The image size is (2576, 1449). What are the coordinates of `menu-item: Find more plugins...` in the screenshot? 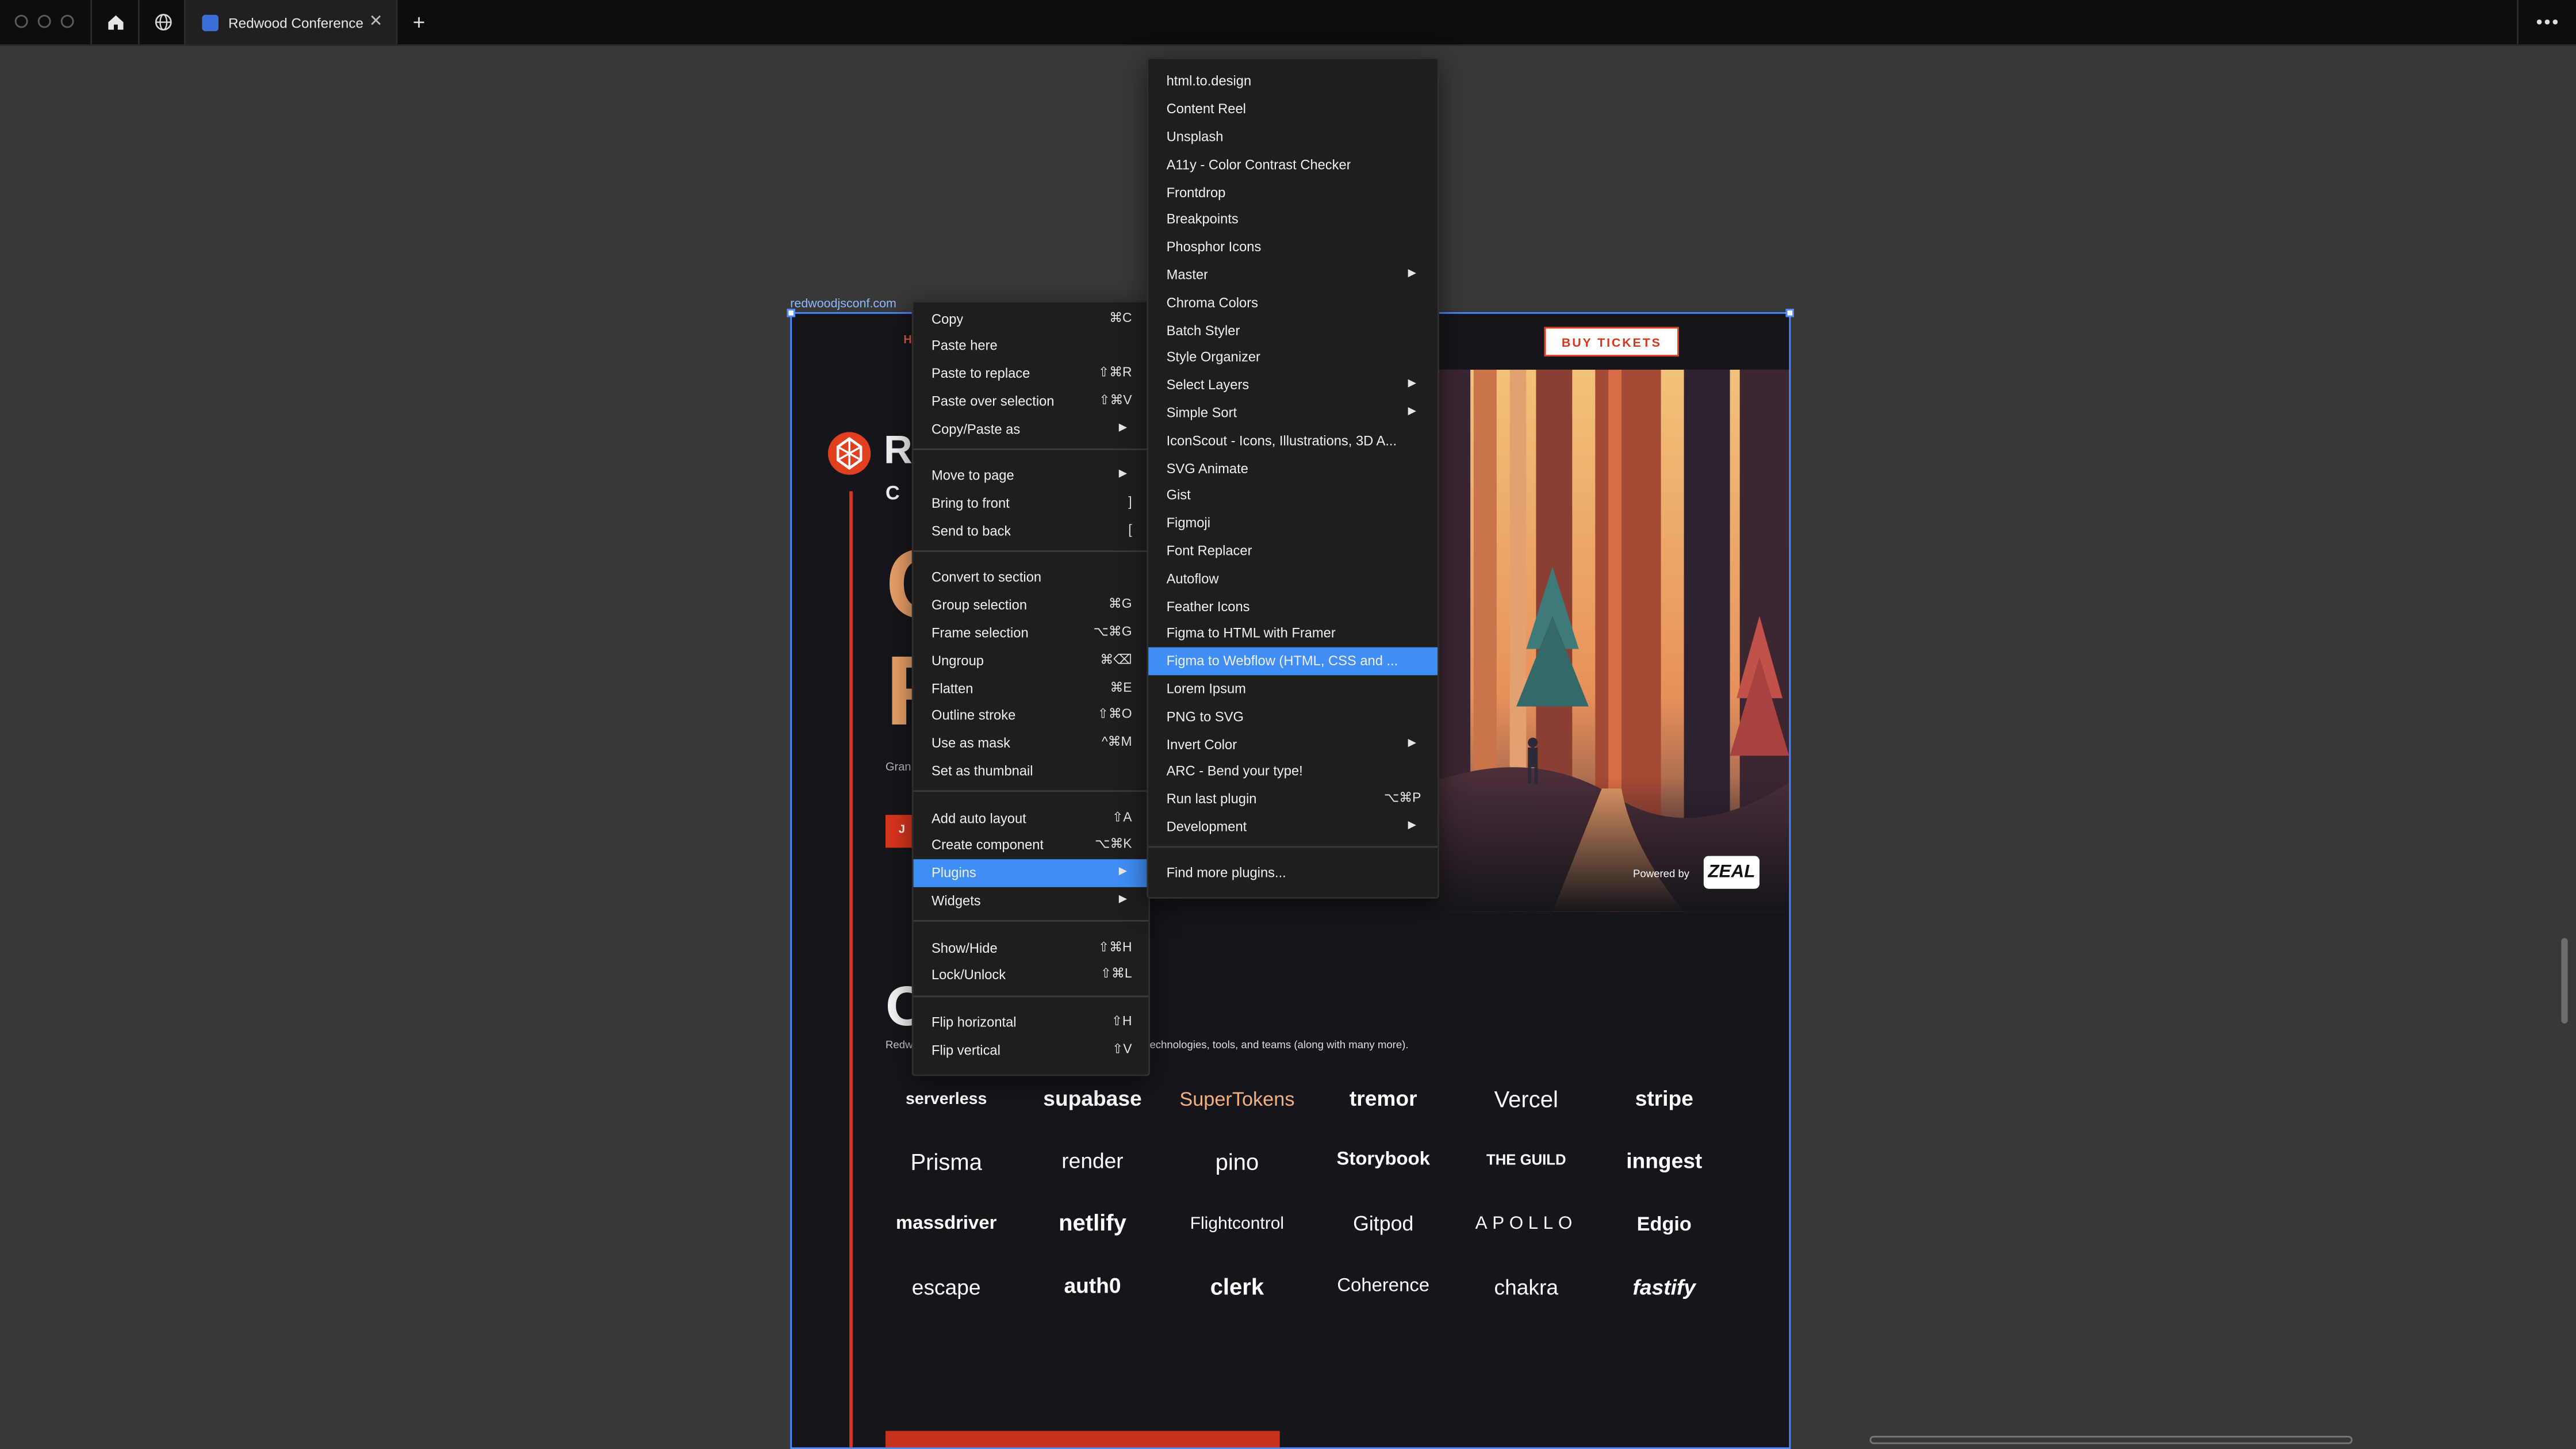 It's located at (1293, 873).